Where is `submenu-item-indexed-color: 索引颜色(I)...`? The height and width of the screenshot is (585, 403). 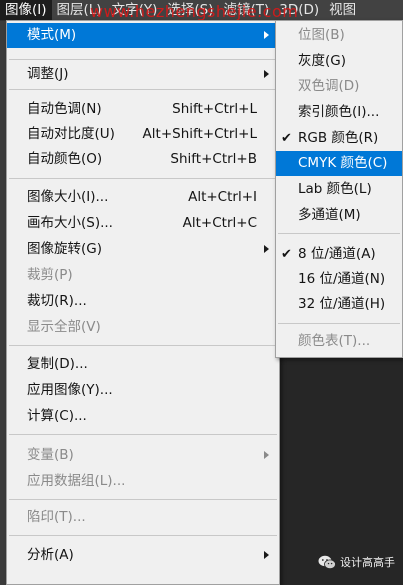 submenu-item-indexed-color: 索引颜色(I)... is located at coordinates (339, 112).